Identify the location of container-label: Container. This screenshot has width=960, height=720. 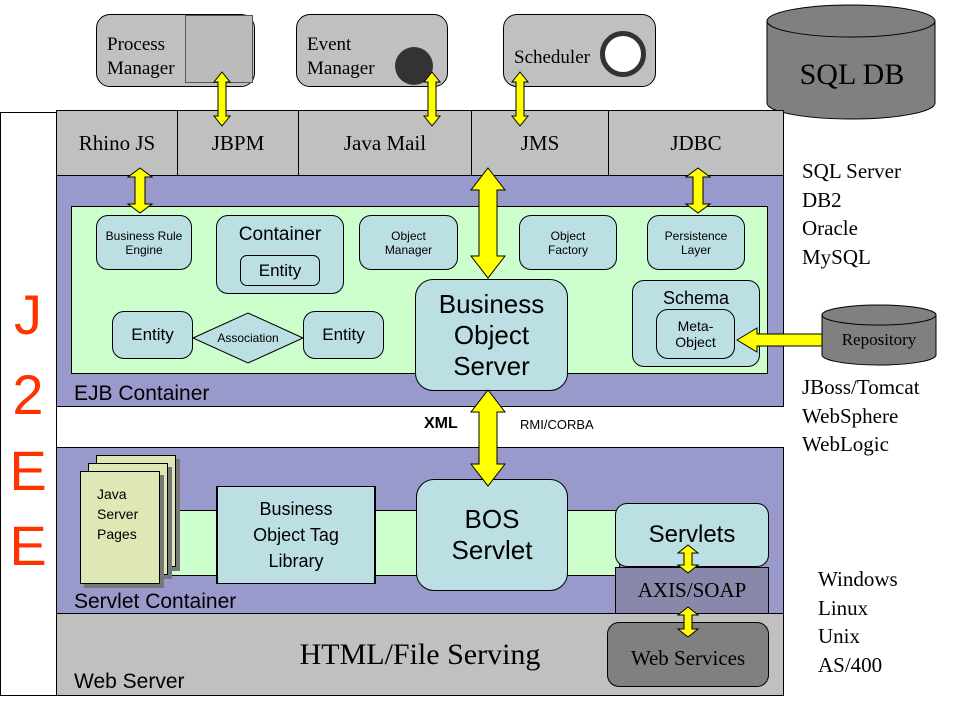
(280, 234).